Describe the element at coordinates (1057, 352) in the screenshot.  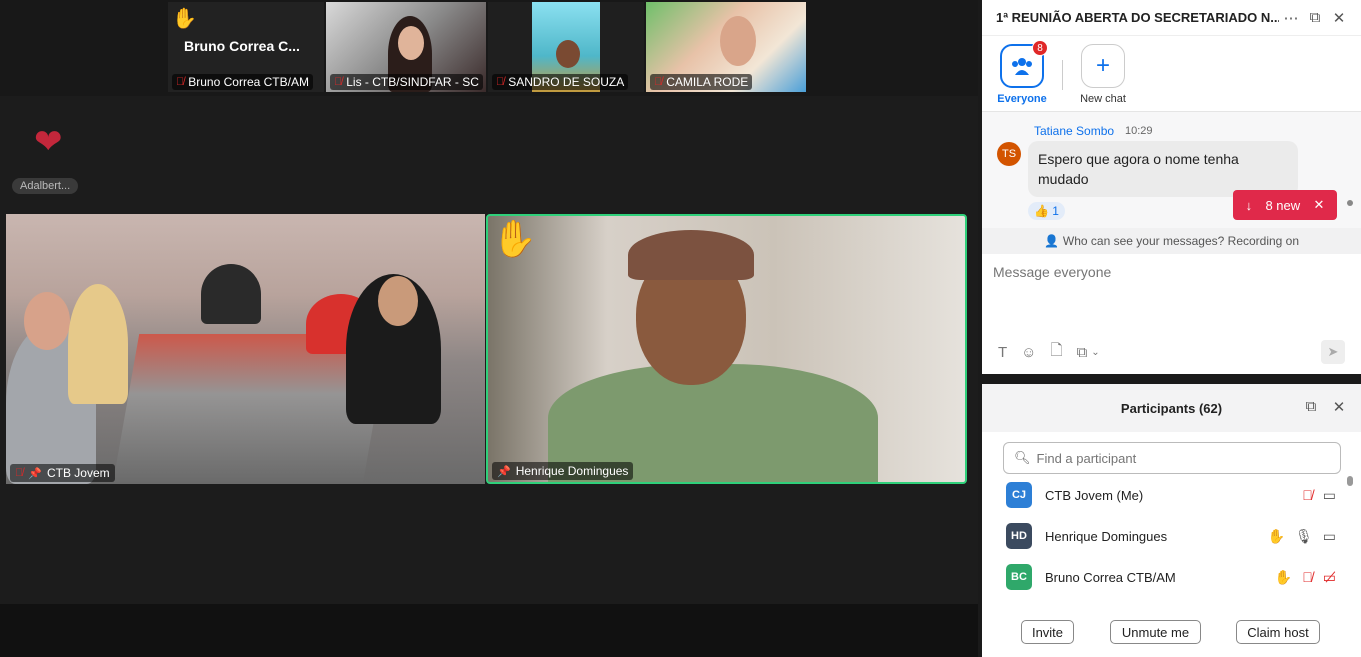
I see `file-icon: 🗋` at that location.